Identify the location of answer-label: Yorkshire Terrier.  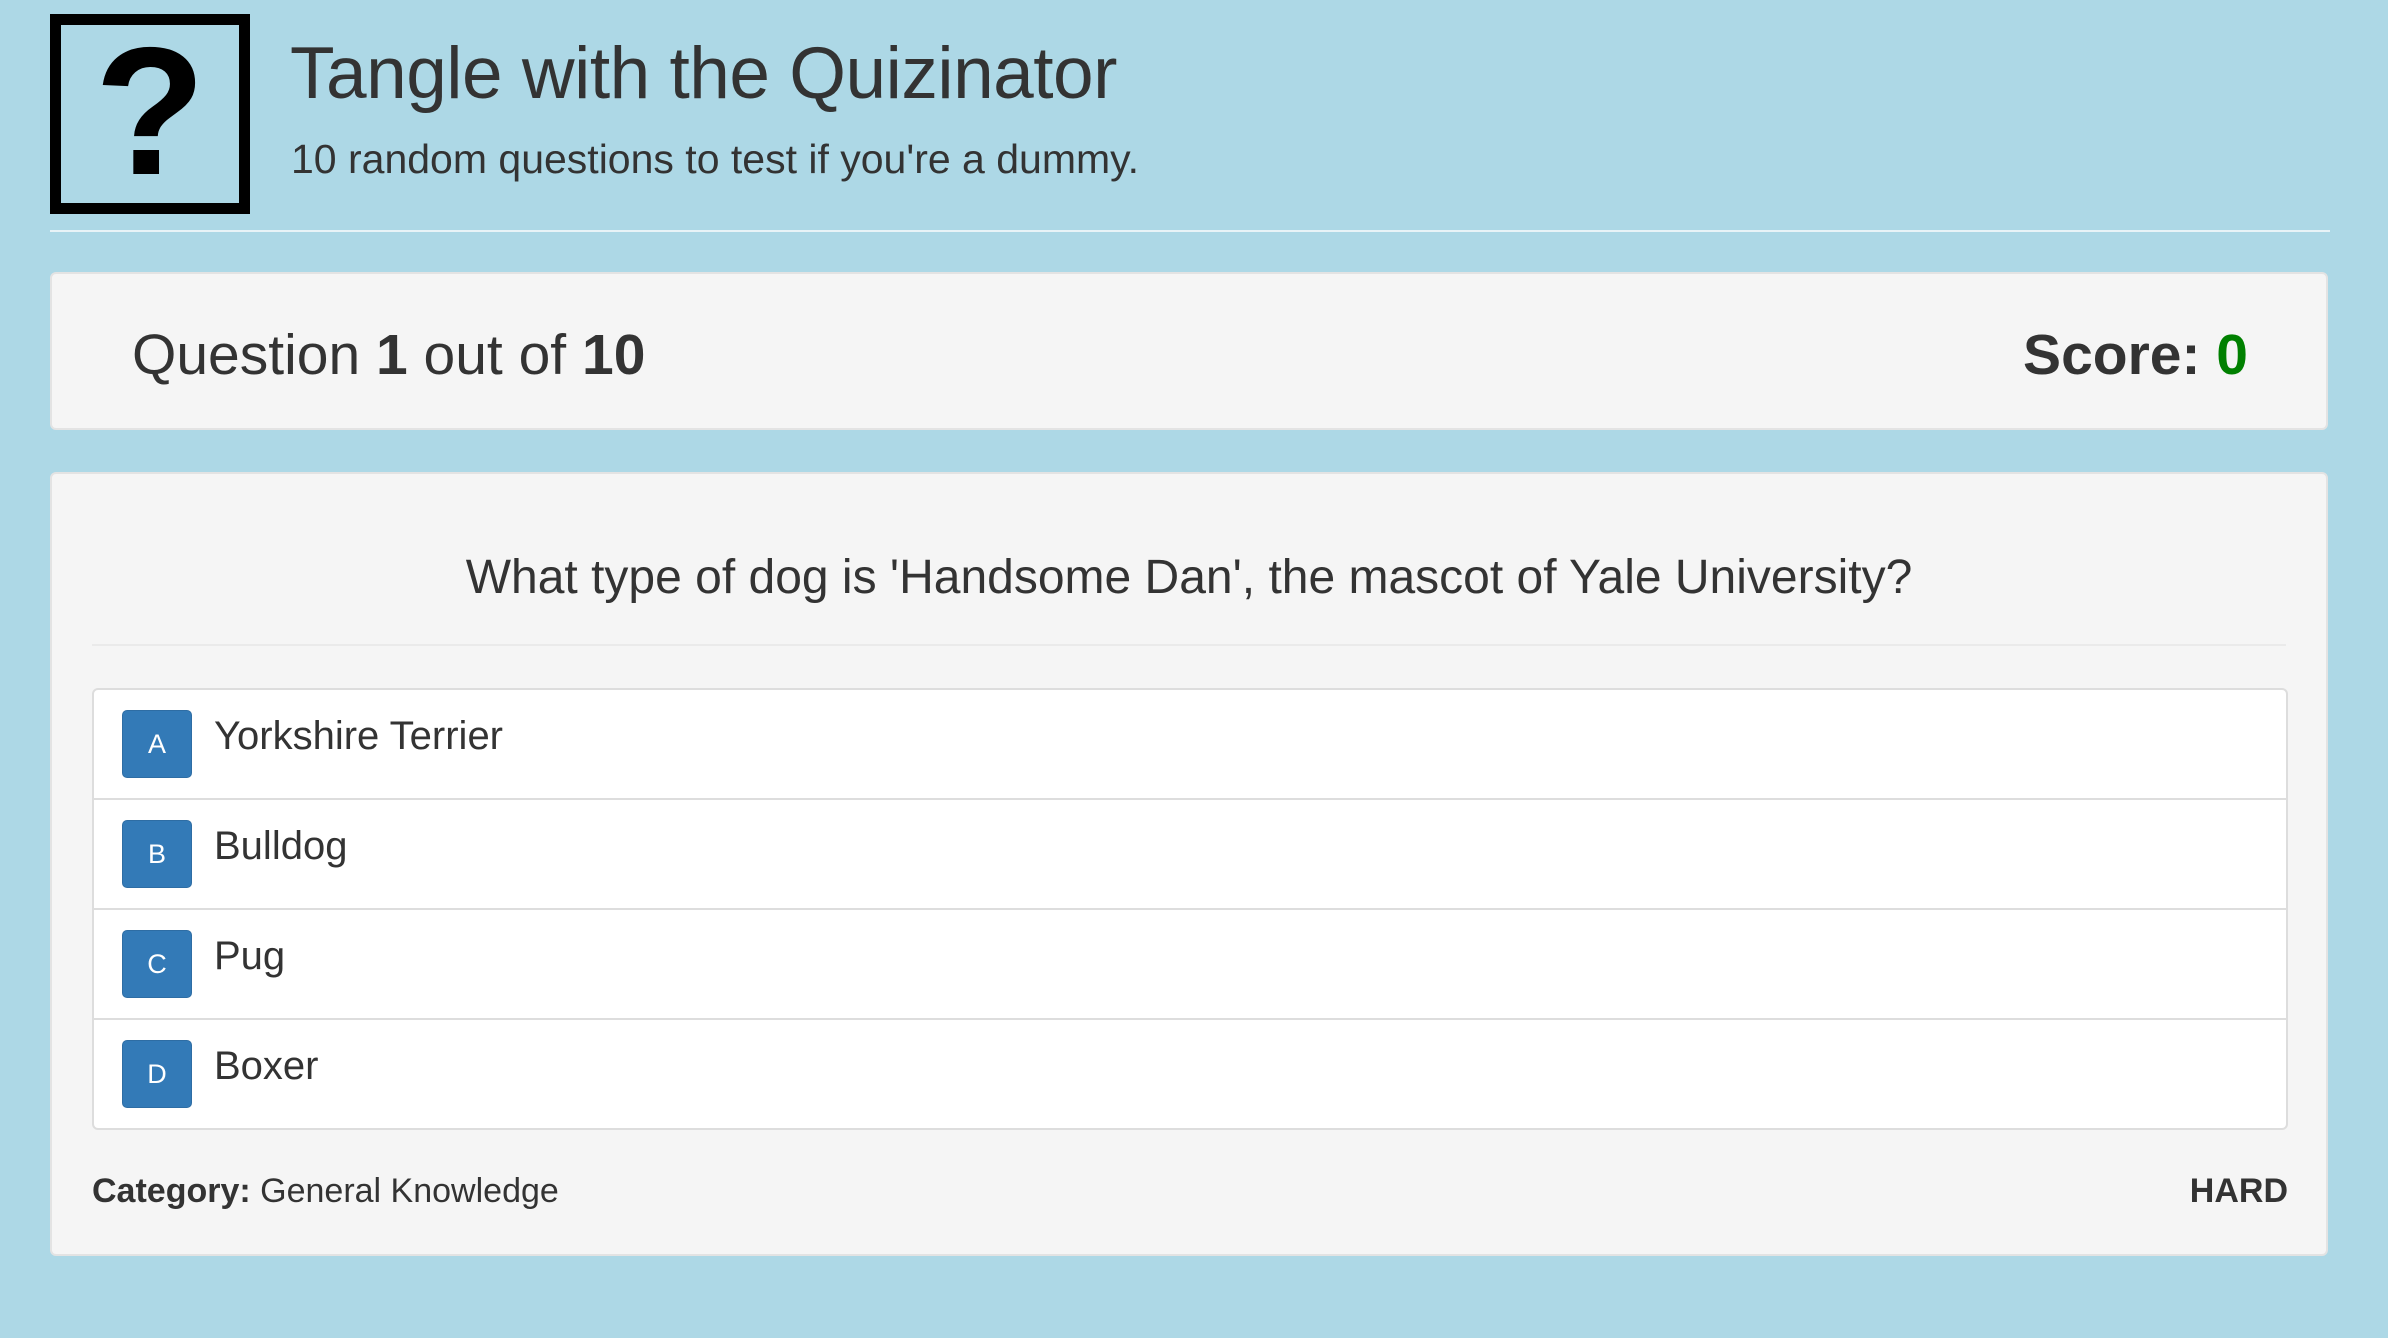
(359, 736).